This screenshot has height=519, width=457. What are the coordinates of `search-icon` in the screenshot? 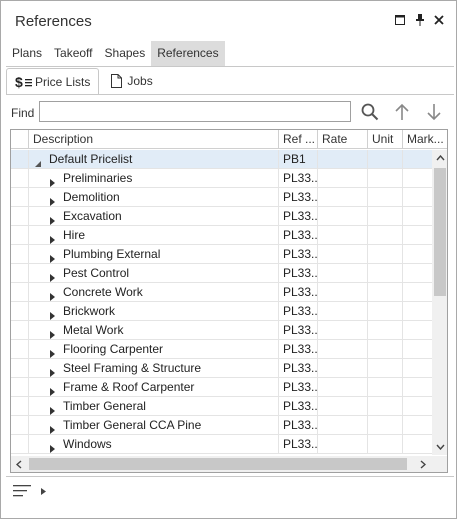 It's located at (370, 112).